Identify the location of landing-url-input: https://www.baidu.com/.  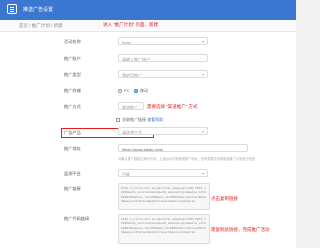
(183, 148).